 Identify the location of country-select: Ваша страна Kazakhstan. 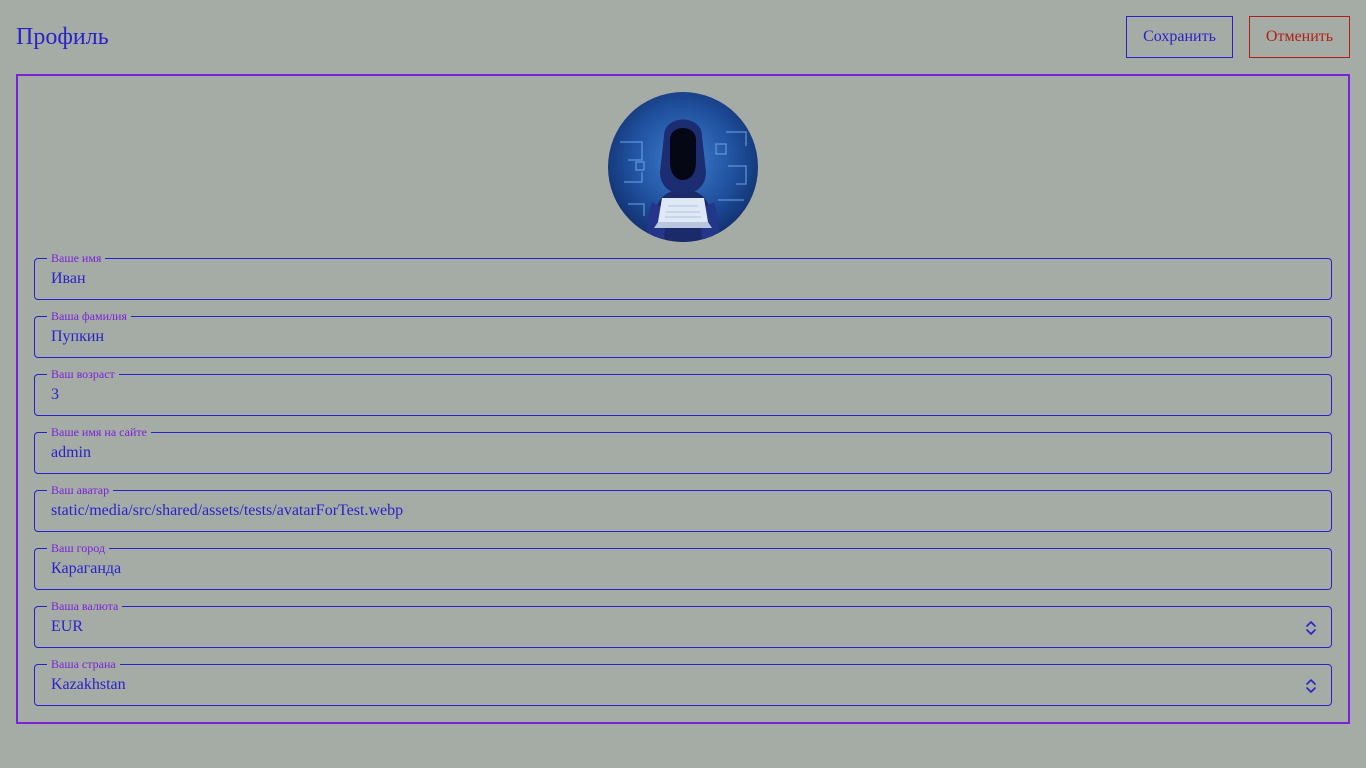
(683, 681).